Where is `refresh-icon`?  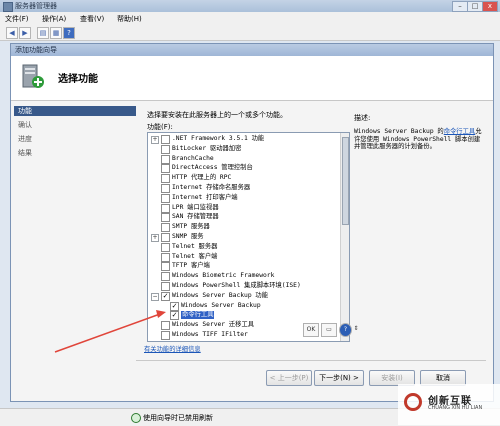
refresh-icon is located at coordinates (136, 418).